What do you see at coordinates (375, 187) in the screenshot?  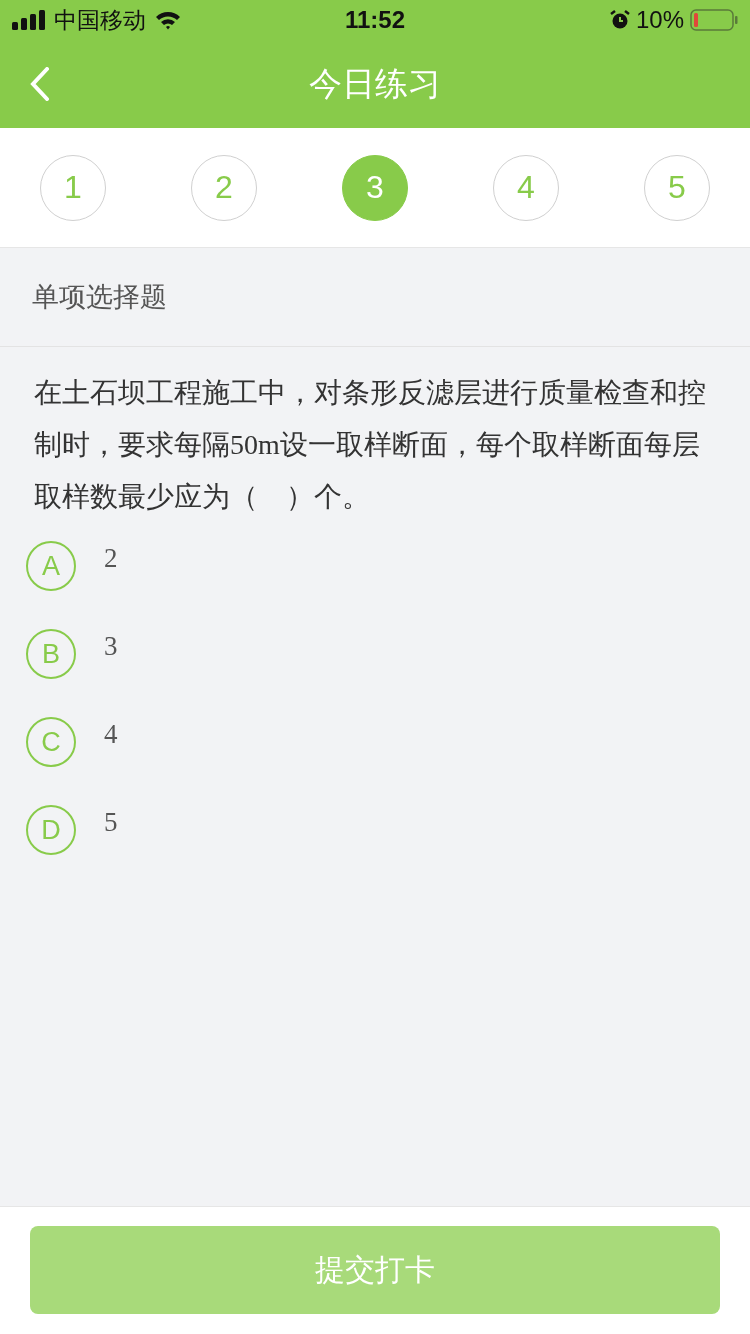 I see `question-number-tab: 3` at bounding box center [375, 187].